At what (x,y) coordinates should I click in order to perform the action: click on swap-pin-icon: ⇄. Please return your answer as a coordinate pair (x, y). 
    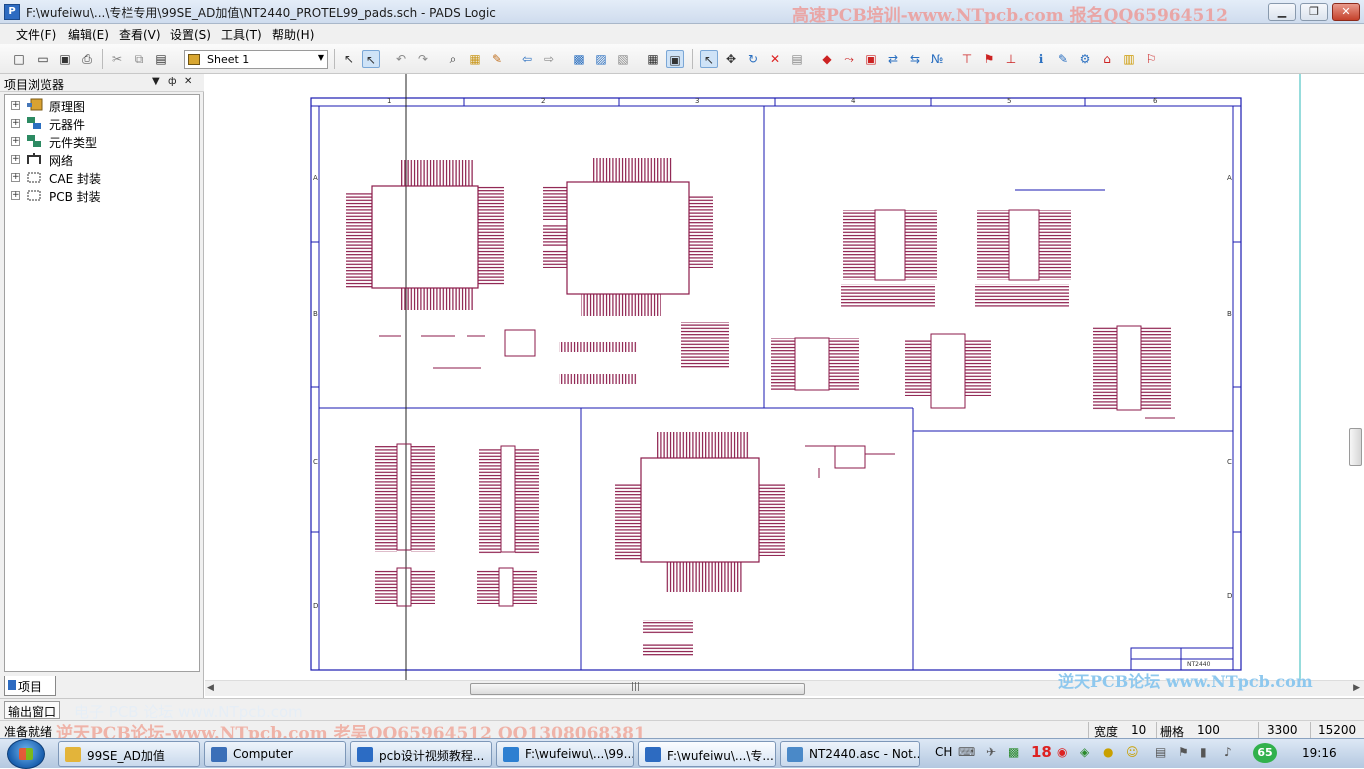
    Looking at the image, I should click on (893, 59).